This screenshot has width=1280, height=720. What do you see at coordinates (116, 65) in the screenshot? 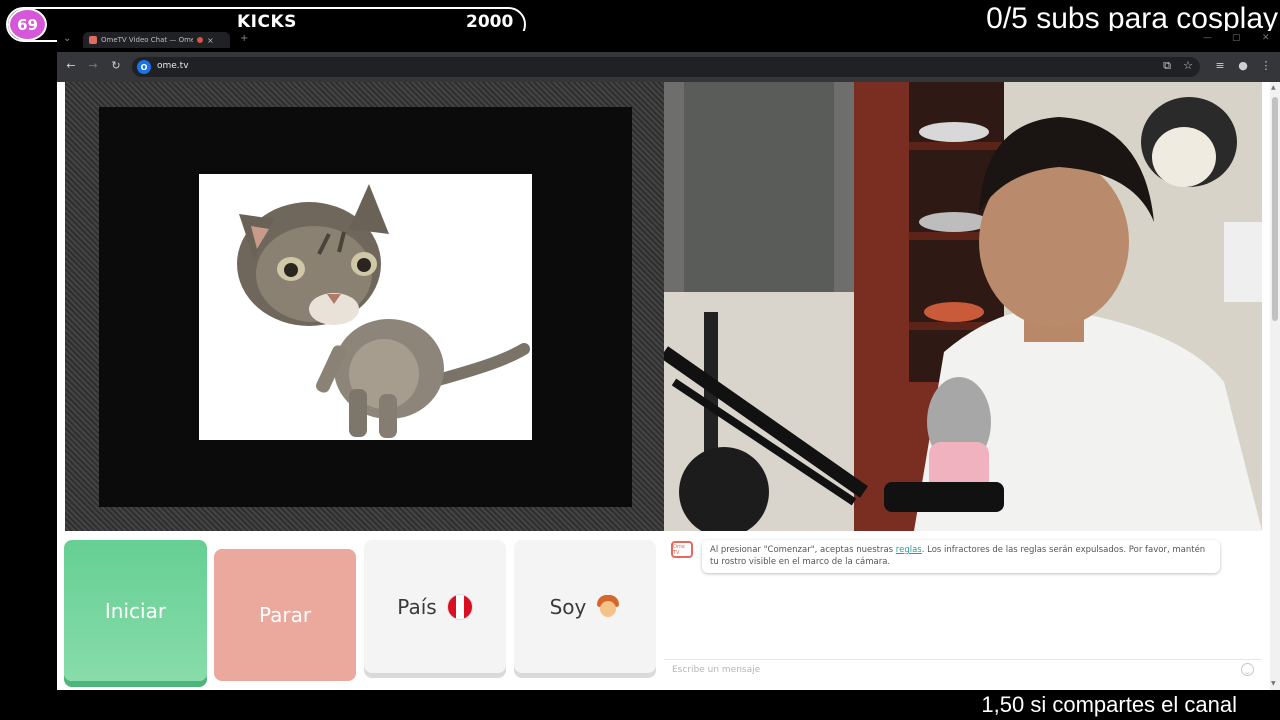
I see `reload-icon: ↻` at bounding box center [116, 65].